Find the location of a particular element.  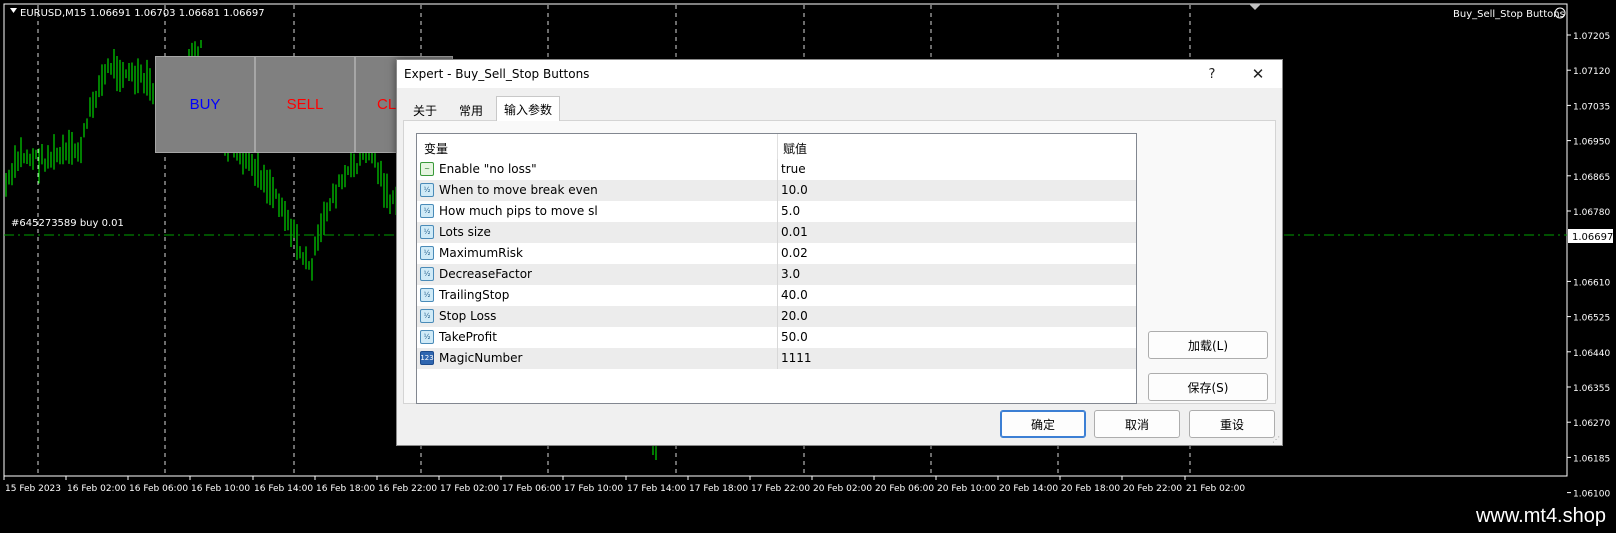

tab-inputs: 输入参数 is located at coordinates (528, 108).